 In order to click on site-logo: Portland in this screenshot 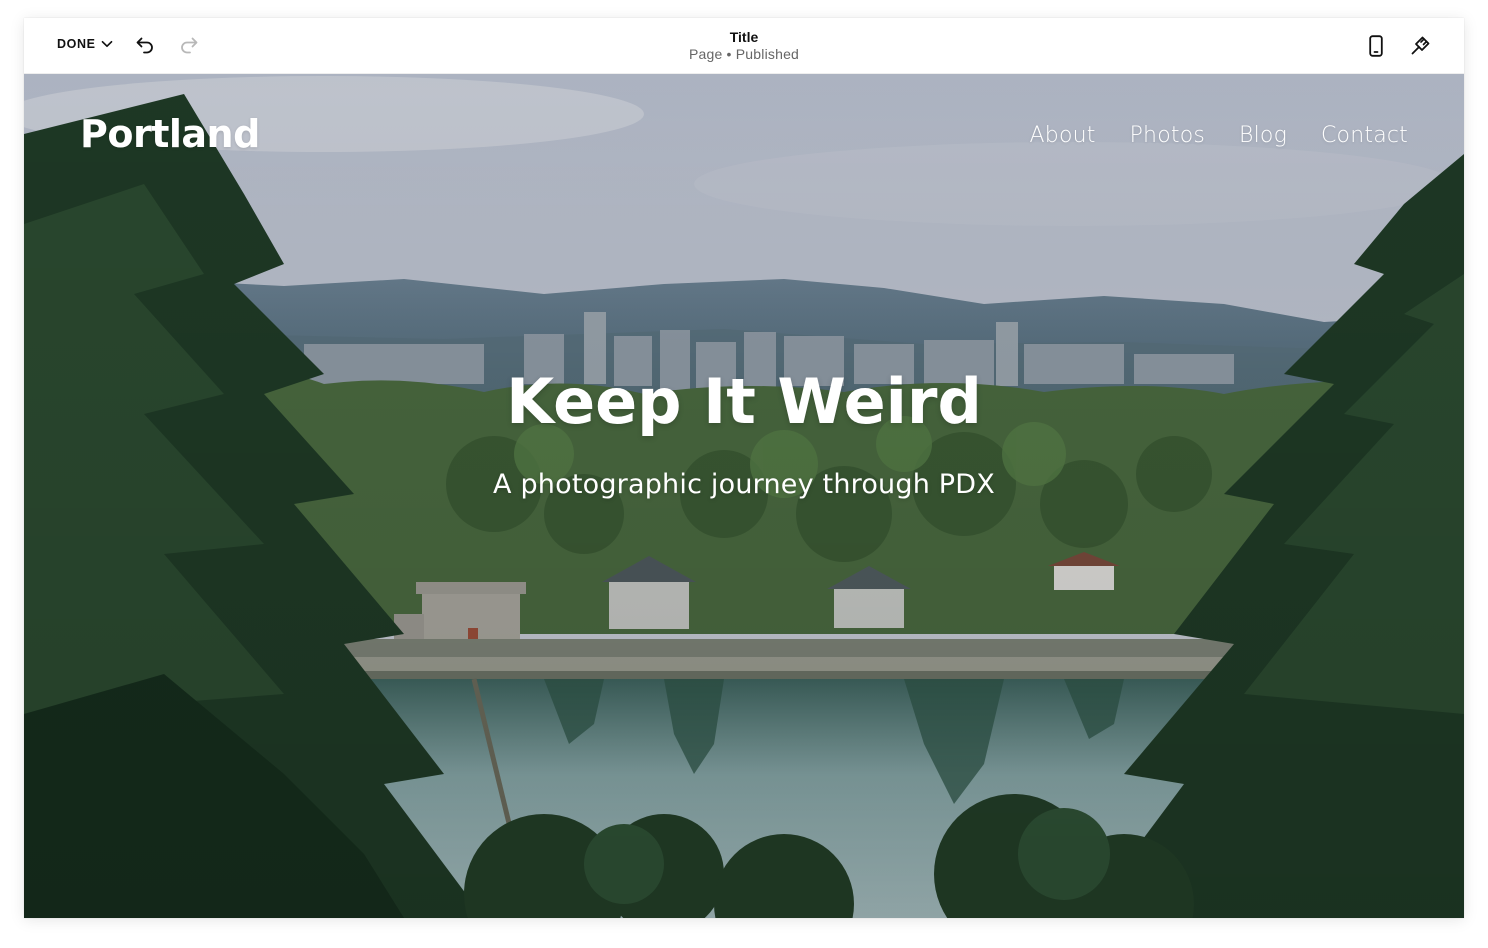, I will do `click(170, 134)`.